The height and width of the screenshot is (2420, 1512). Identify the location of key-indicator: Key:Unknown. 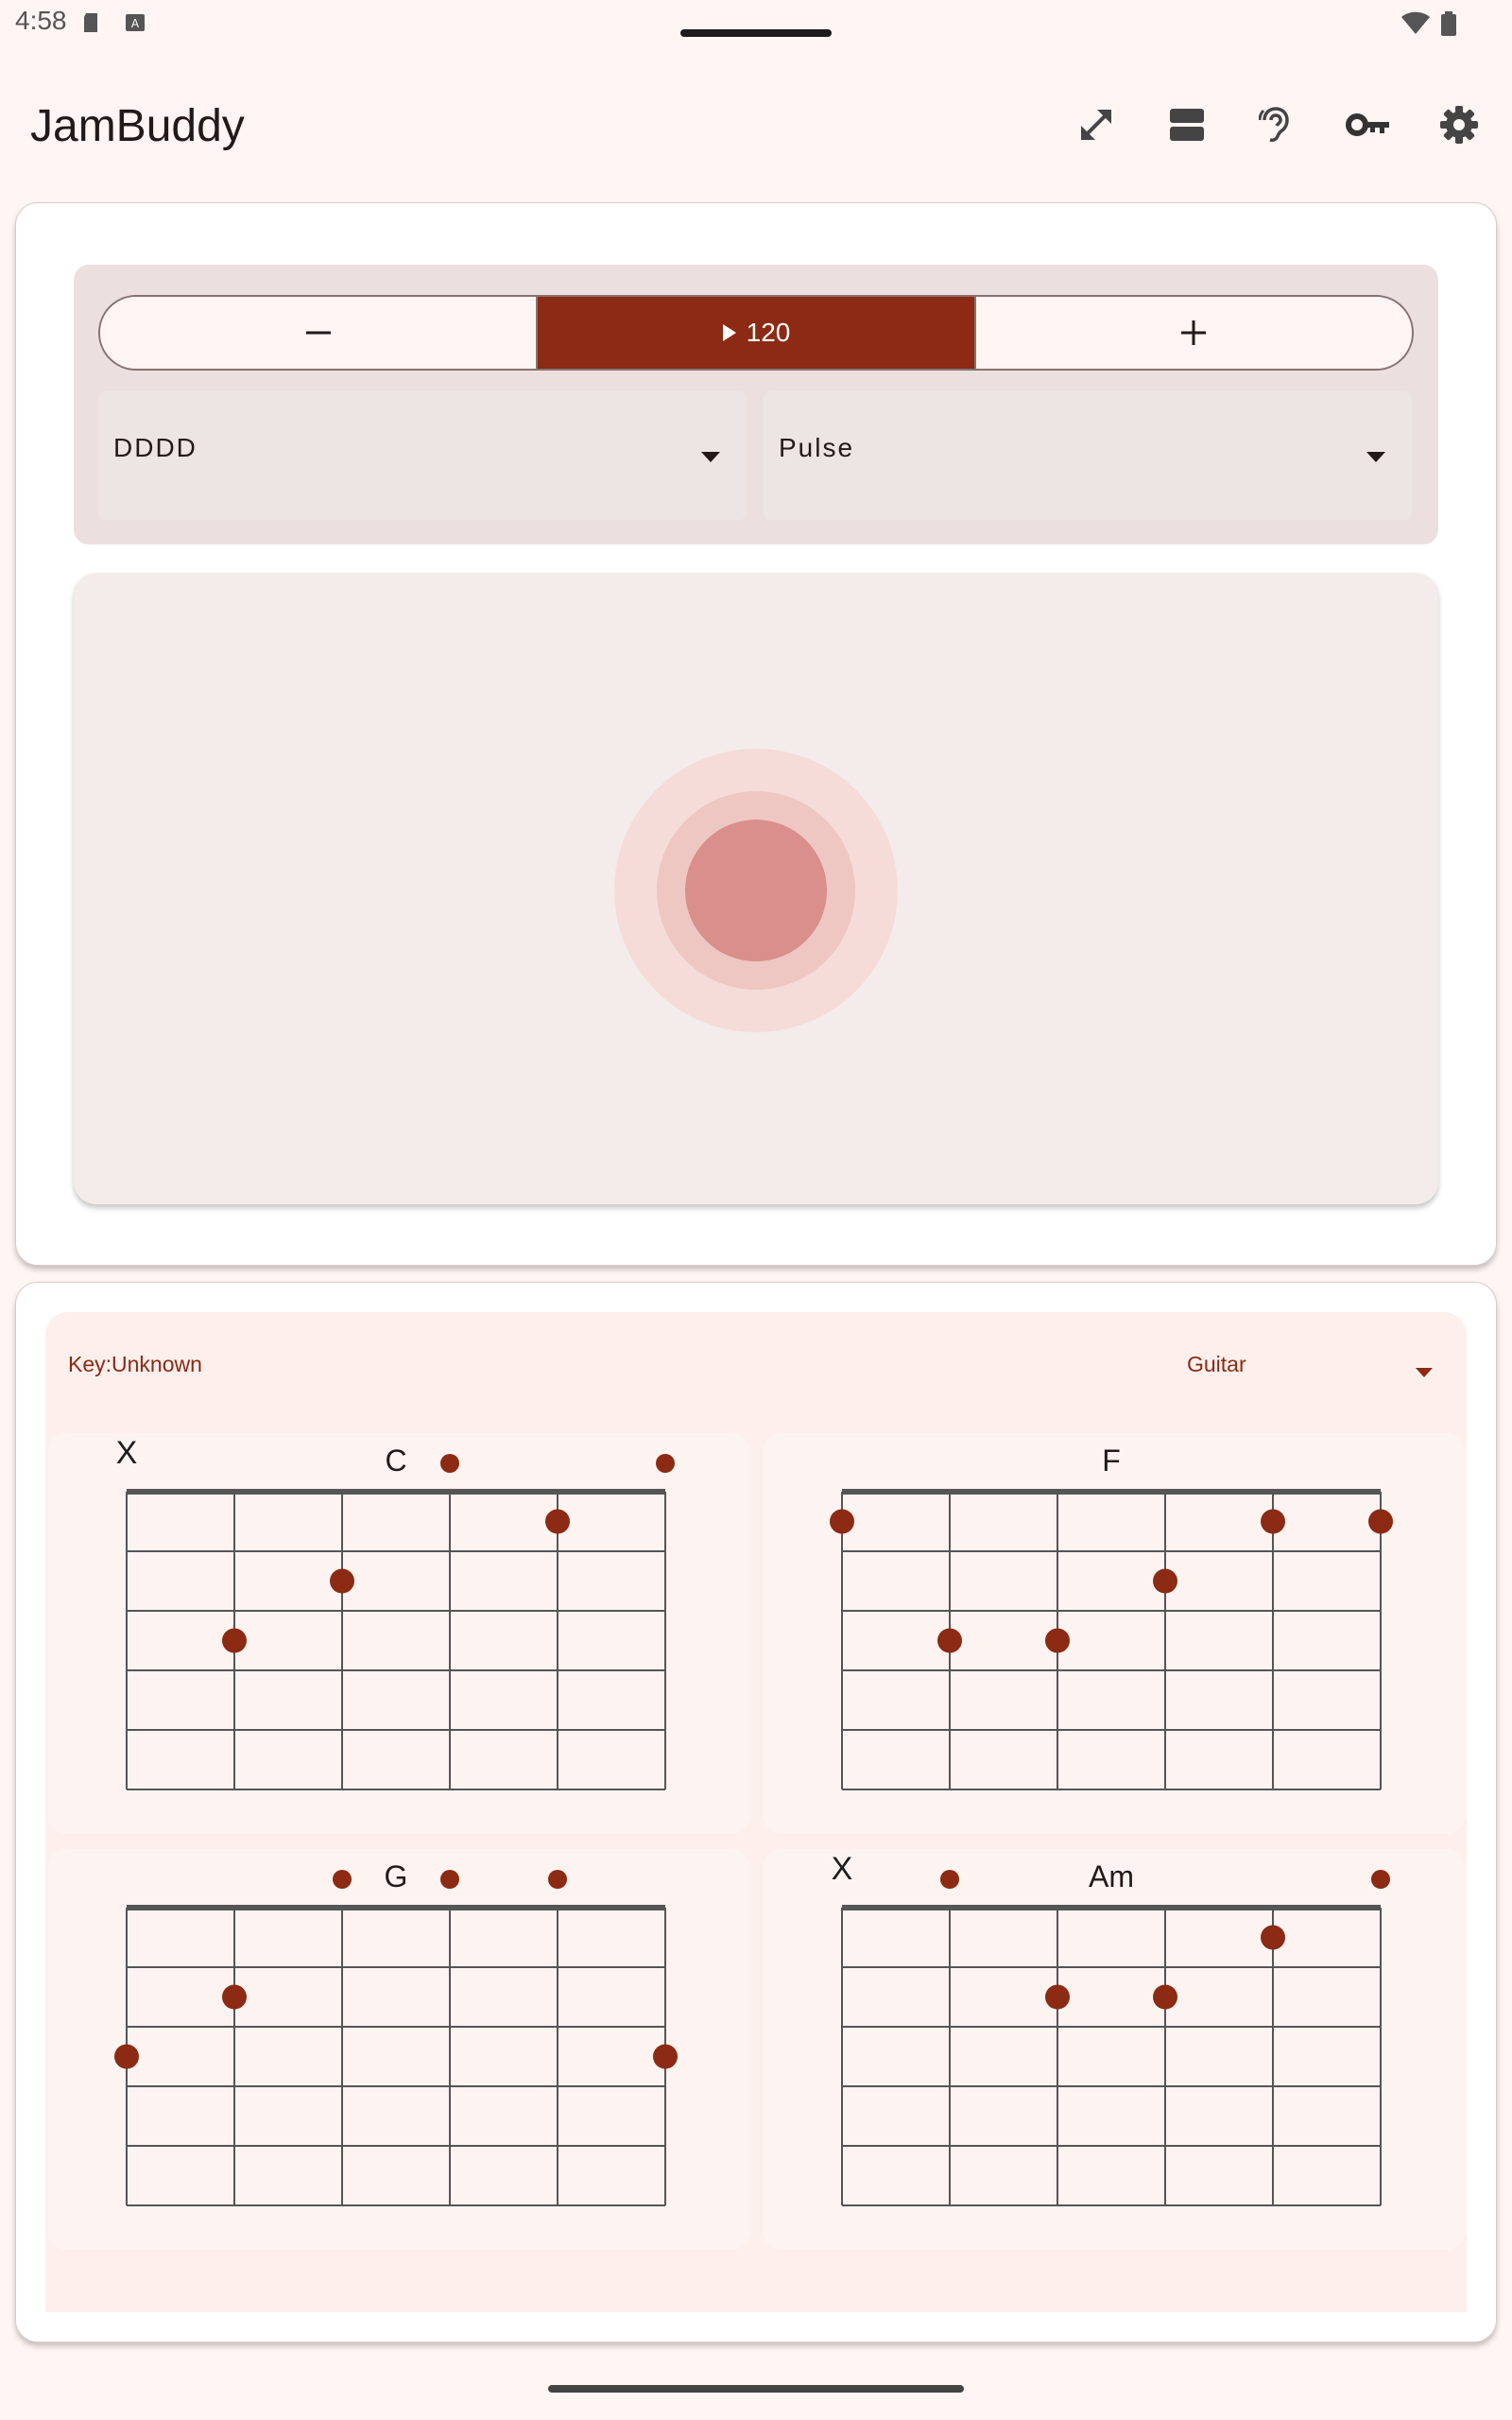
(135, 1364).